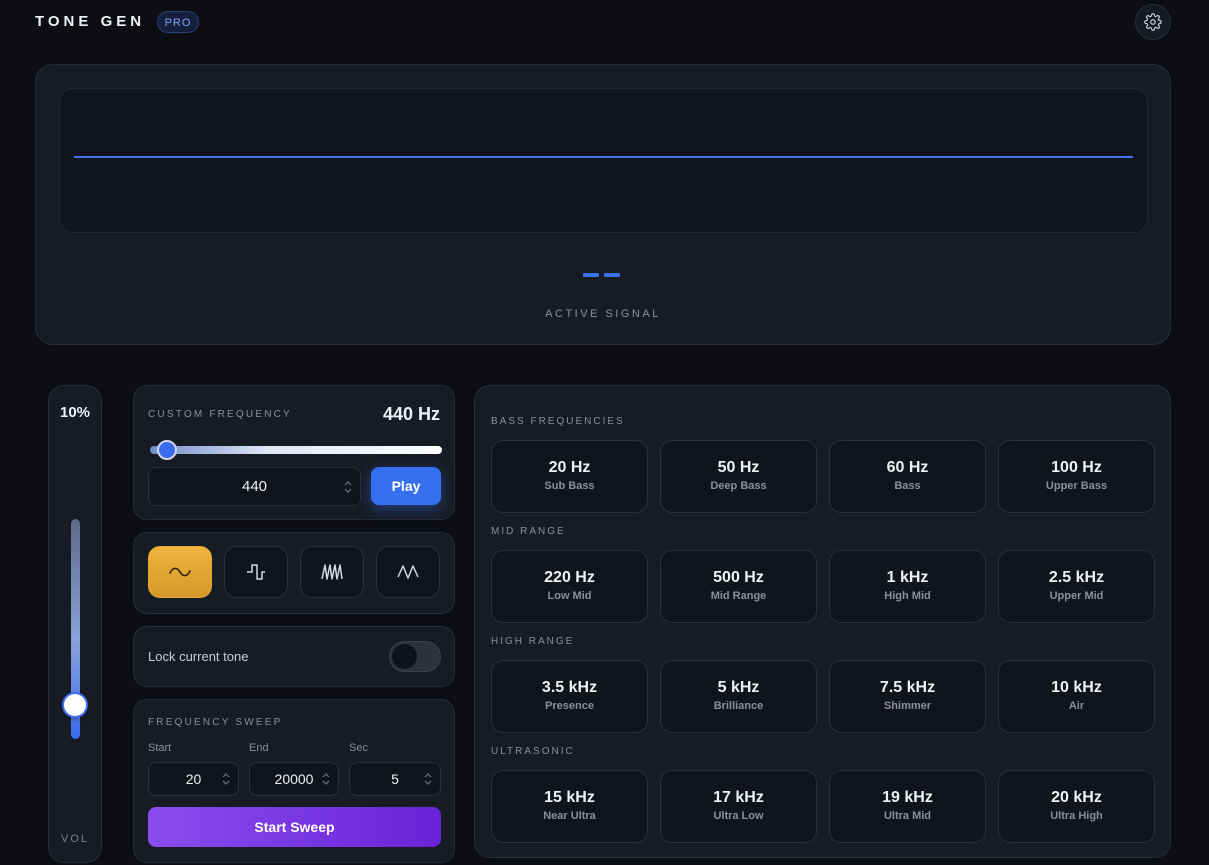 This screenshot has height=865, width=1209. I want to click on active-signal-label: ACTIVE SIGNAL, so click(603, 314).